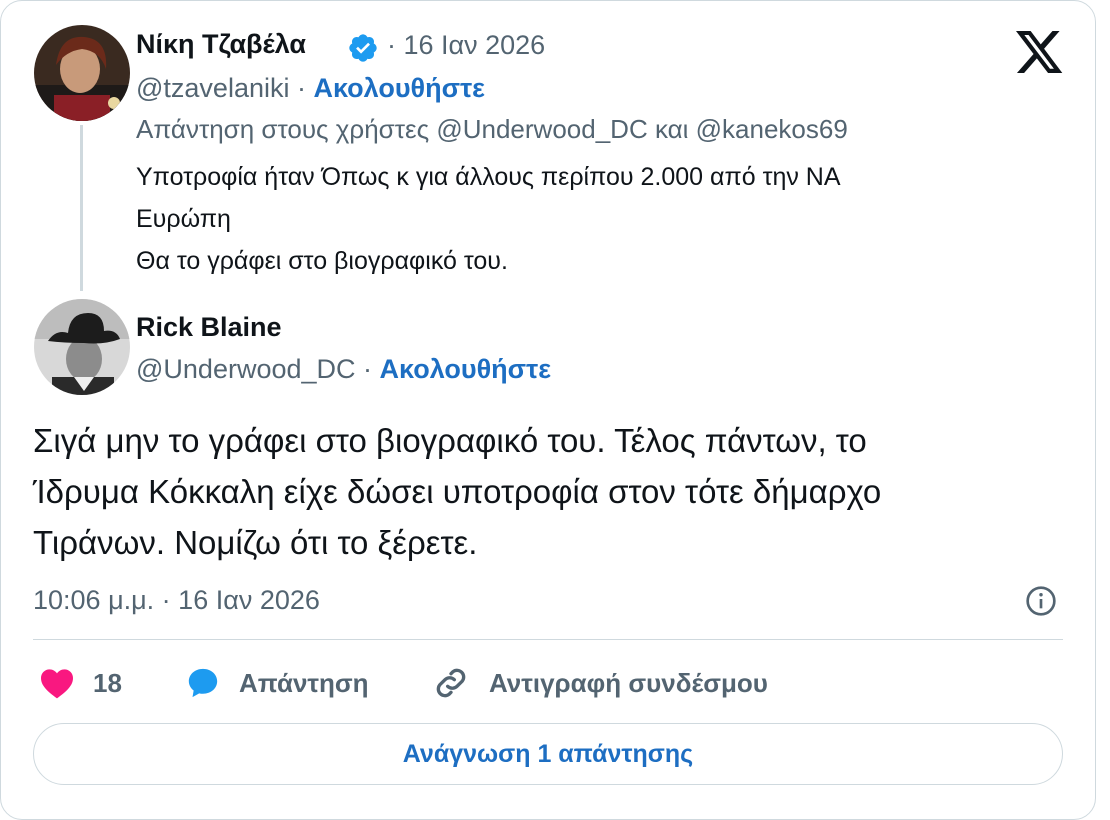 The height and width of the screenshot is (820, 1110). Describe the element at coordinates (548, 639) in the screenshot. I see `divider` at that location.